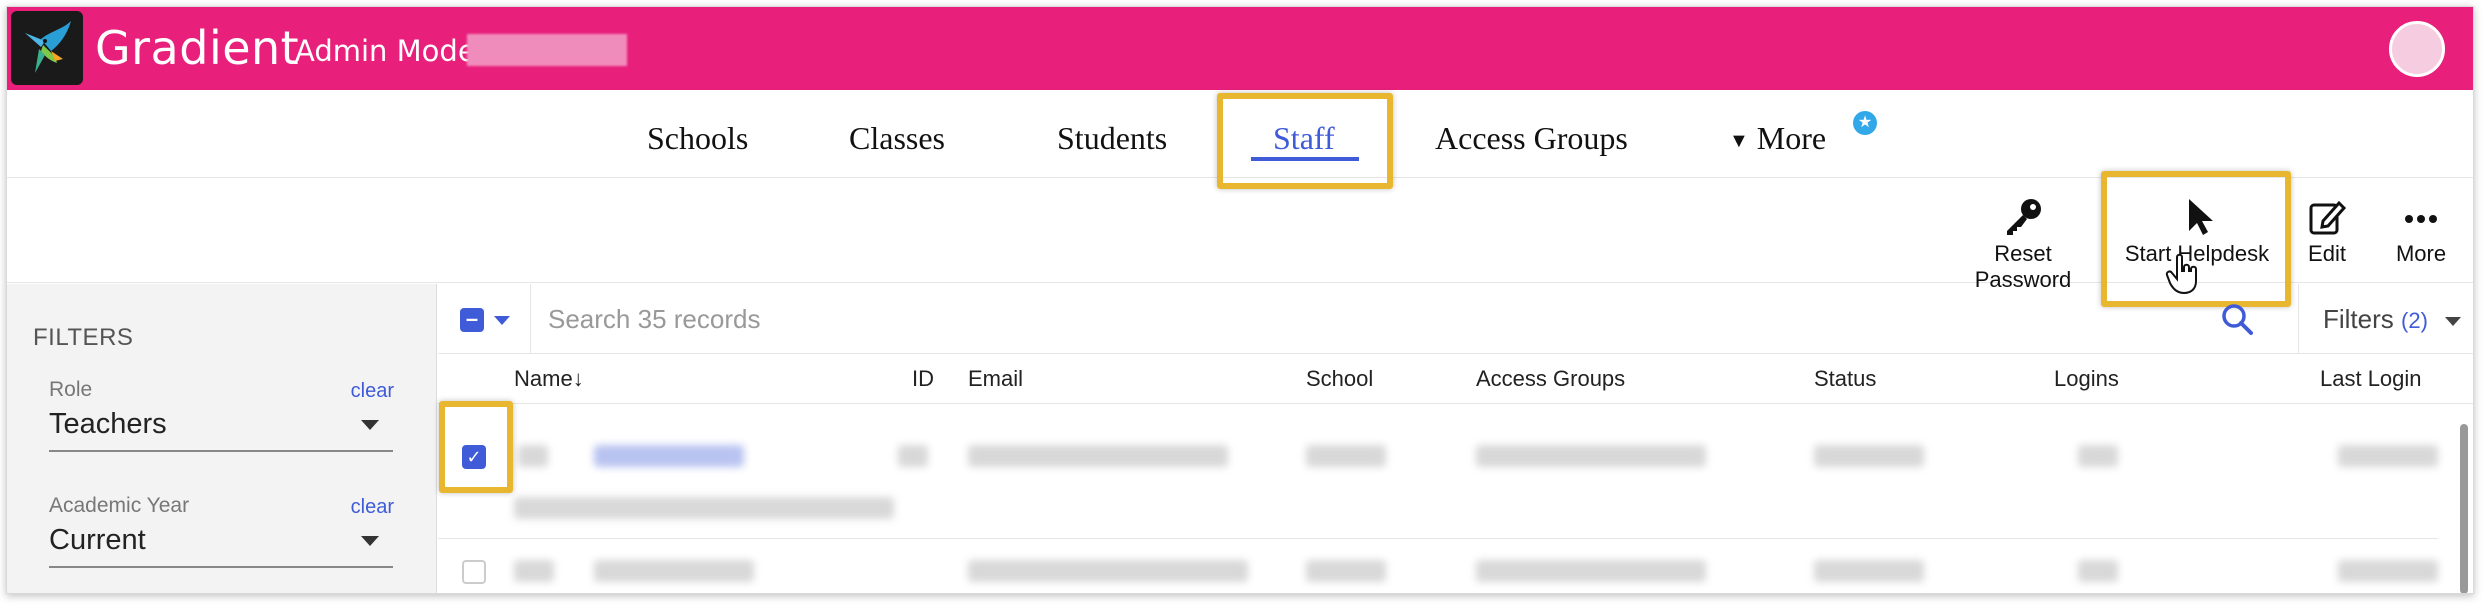 The image size is (2488, 616). I want to click on bulk-select-checkbox: –, so click(472, 320).